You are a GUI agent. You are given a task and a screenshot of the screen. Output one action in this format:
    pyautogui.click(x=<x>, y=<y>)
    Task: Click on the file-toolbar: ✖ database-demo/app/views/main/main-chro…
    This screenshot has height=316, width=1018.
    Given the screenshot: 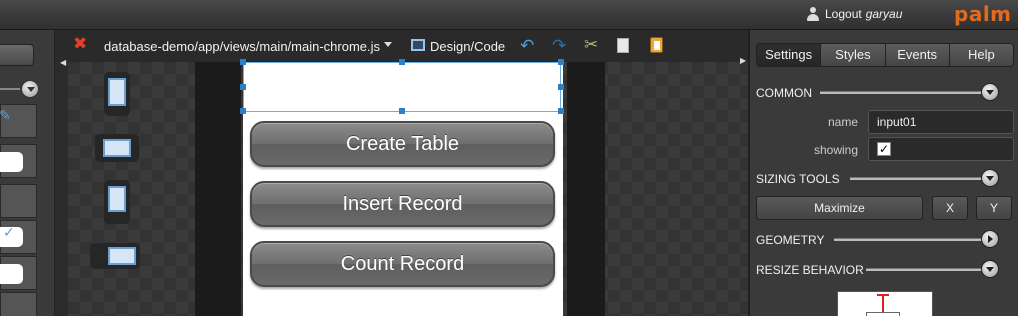 What is the action you would take?
    pyautogui.click(x=401, y=46)
    